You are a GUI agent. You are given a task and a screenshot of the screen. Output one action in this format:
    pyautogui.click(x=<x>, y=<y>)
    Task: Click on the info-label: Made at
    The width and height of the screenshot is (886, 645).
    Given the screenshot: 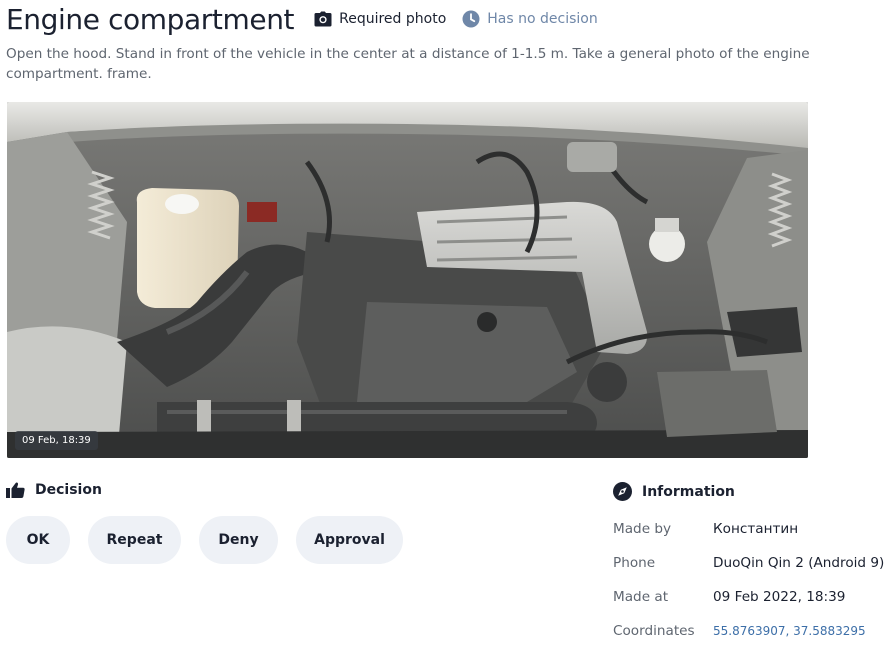 What is the action you would take?
    pyautogui.click(x=641, y=597)
    